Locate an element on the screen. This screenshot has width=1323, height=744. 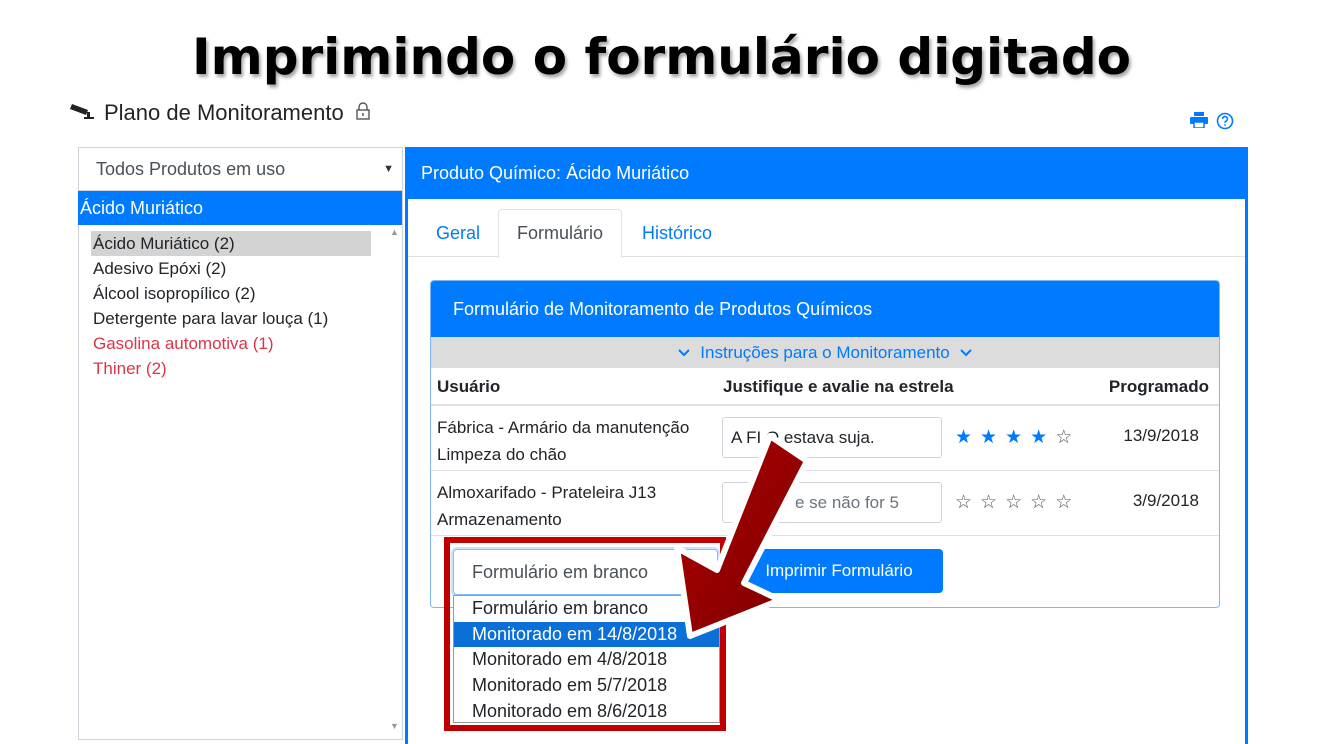
list-item: Adesivo Epóxi (2) is located at coordinates (231, 268).